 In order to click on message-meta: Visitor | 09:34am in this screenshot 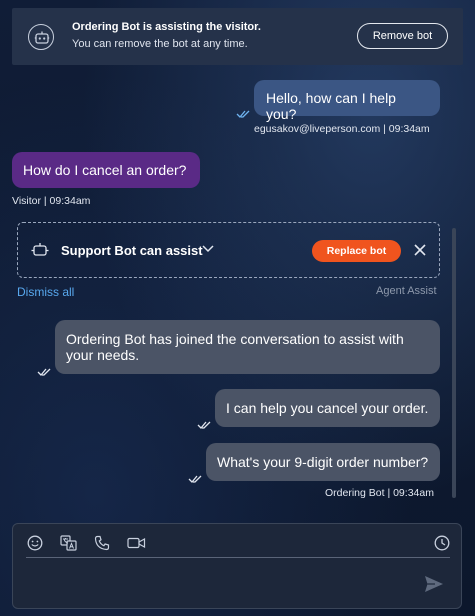, I will do `click(51, 201)`.